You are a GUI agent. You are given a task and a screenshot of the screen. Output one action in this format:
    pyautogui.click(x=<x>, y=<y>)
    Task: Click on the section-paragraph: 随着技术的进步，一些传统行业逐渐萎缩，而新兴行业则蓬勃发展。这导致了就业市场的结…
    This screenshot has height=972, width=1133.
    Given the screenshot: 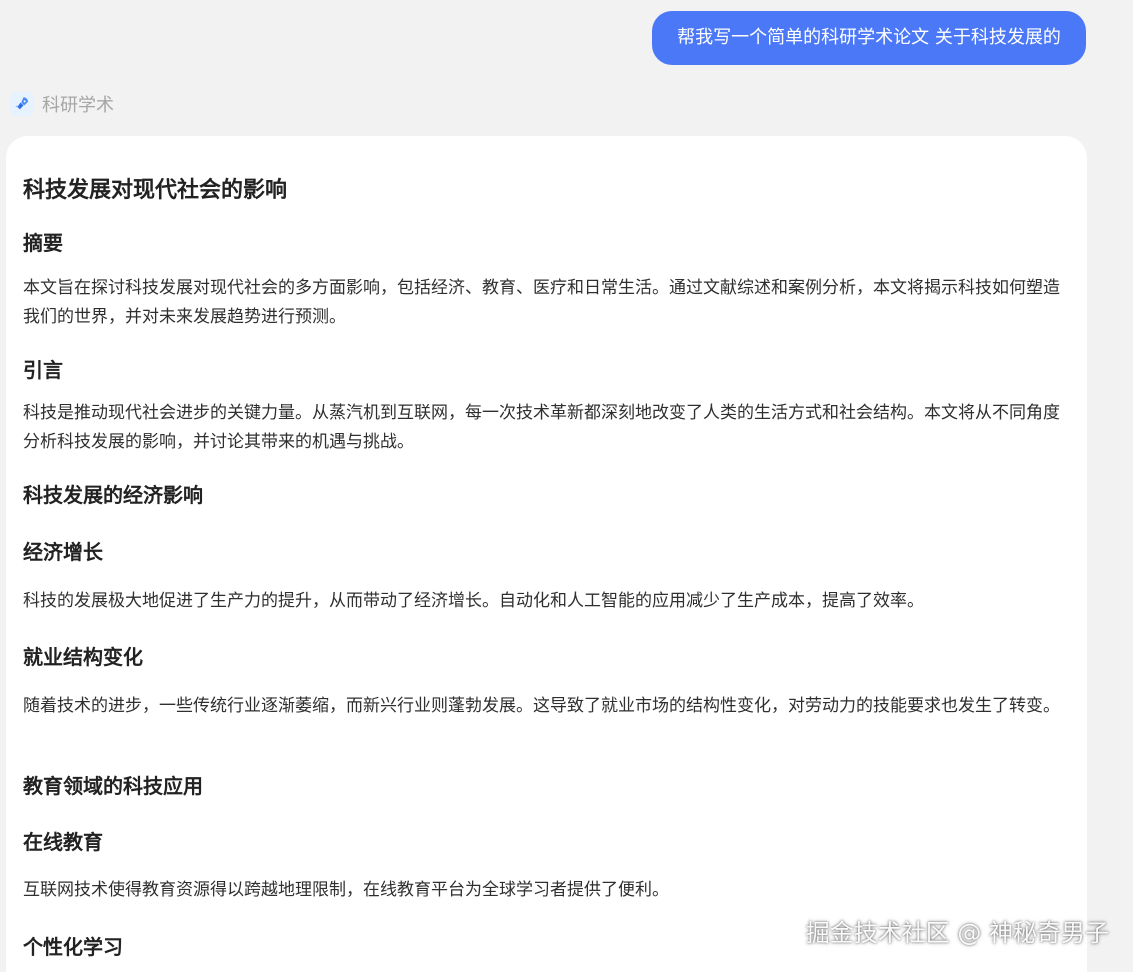 What is the action you would take?
    pyautogui.click(x=541, y=706)
    